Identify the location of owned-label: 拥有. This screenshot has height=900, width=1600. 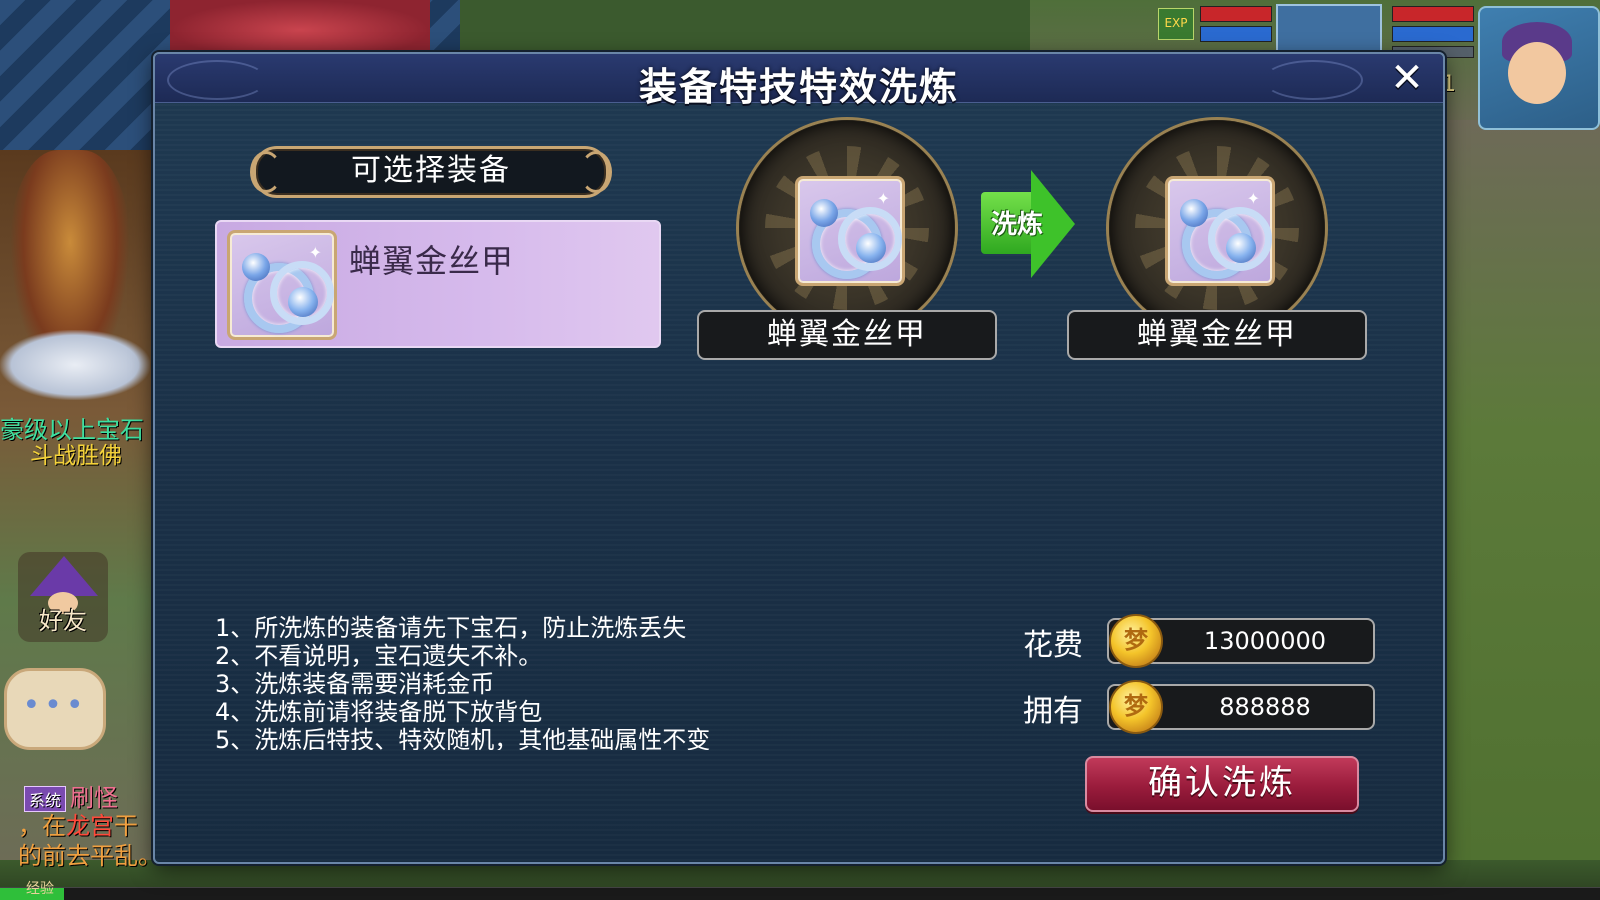
(1053, 711).